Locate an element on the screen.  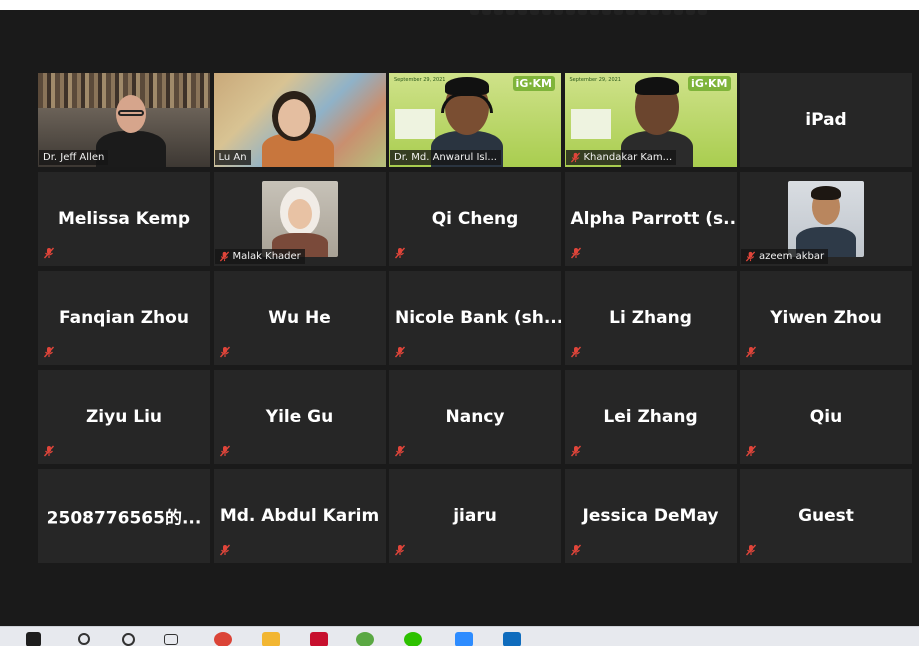
participant-name: iPad is located at coordinates (826, 120).